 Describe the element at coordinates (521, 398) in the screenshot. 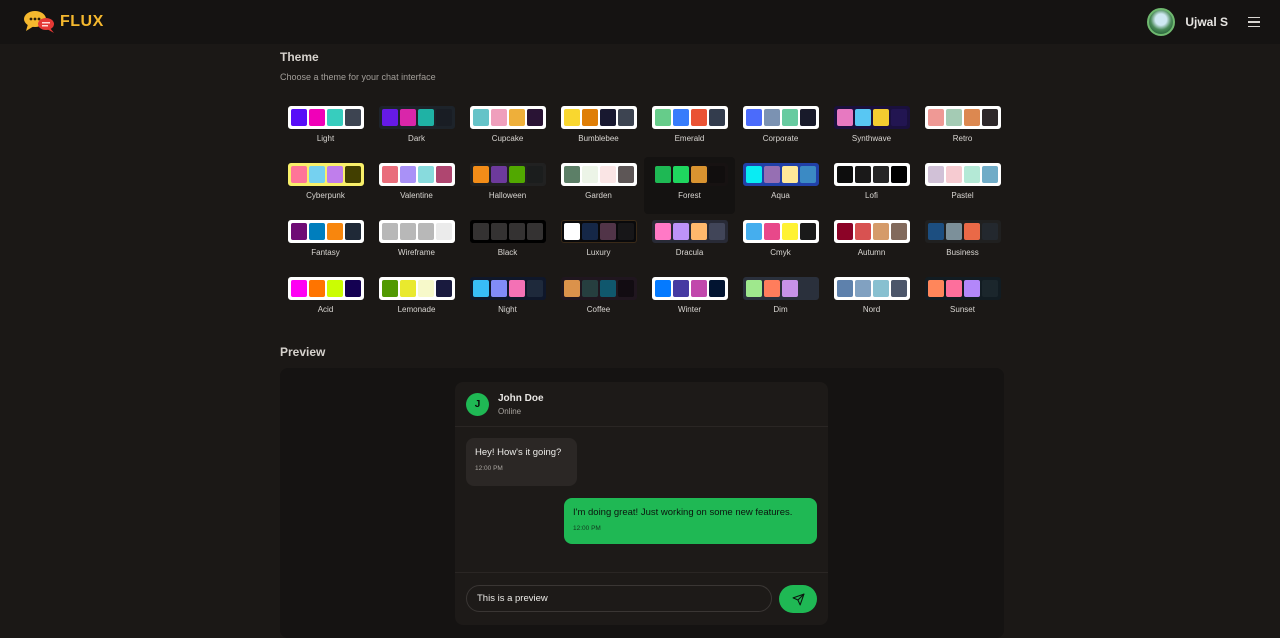

I see `contact-name: John Doe` at that location.